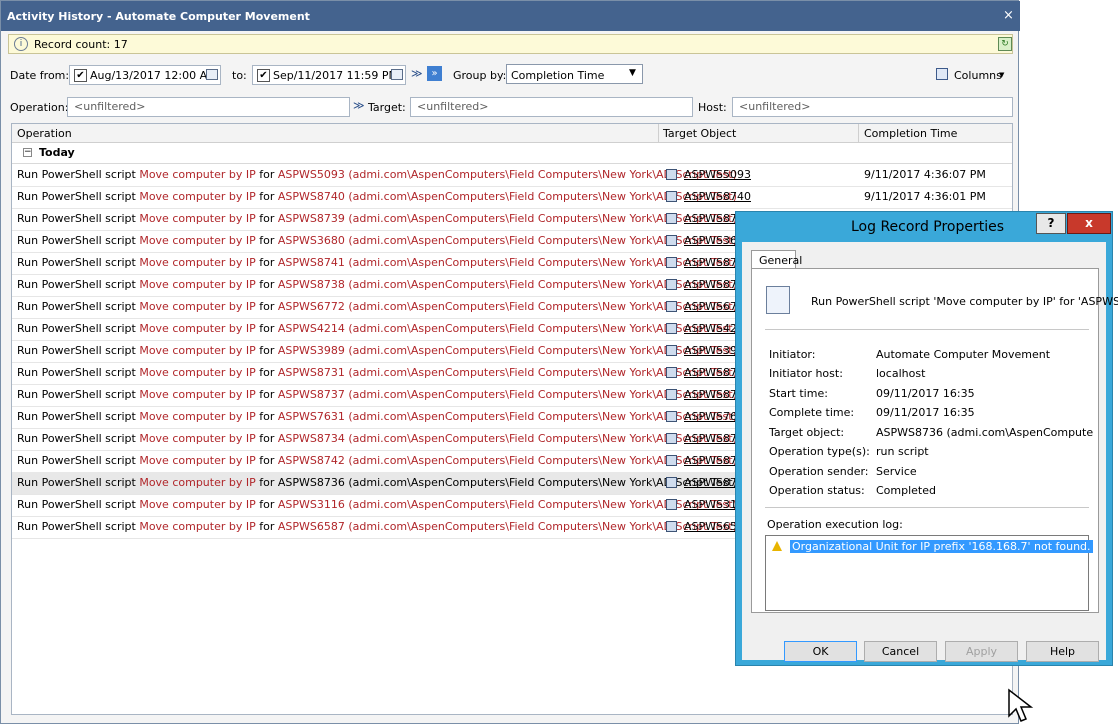 This screenshot has width=1118, height=724. What do you see at coordinates (778, 300) in the screenshot?
I see `log-record-icon` at bounding box center [778, 300].